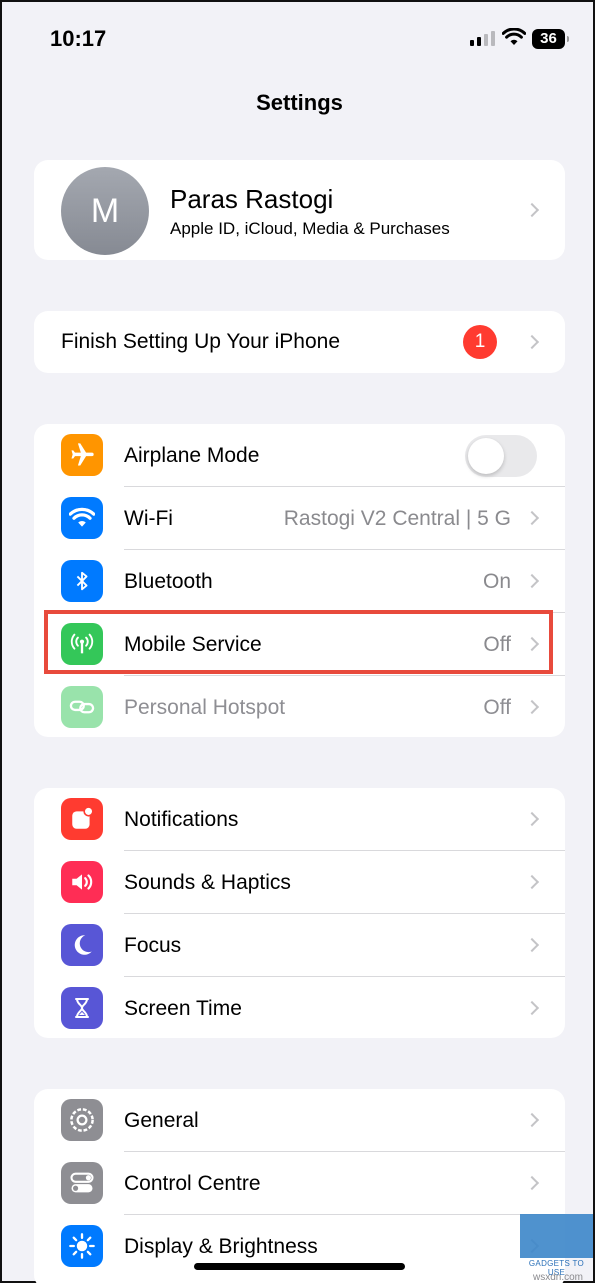 Image resolution: width=595 pixels, height=1283 pixels. Describe the element at coordinates (153, 945) in the screenshot. I see `focus-label: Focus` at that location.